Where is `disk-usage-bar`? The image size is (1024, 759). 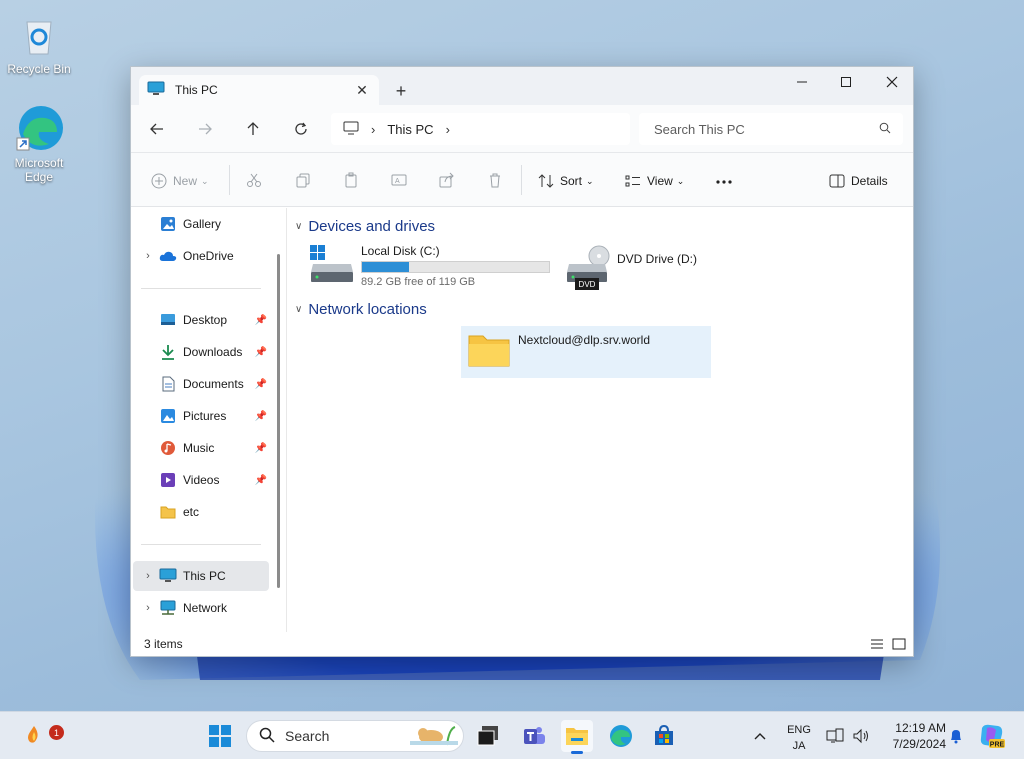
disk-usage-bar is located at coordinates (455, 267).